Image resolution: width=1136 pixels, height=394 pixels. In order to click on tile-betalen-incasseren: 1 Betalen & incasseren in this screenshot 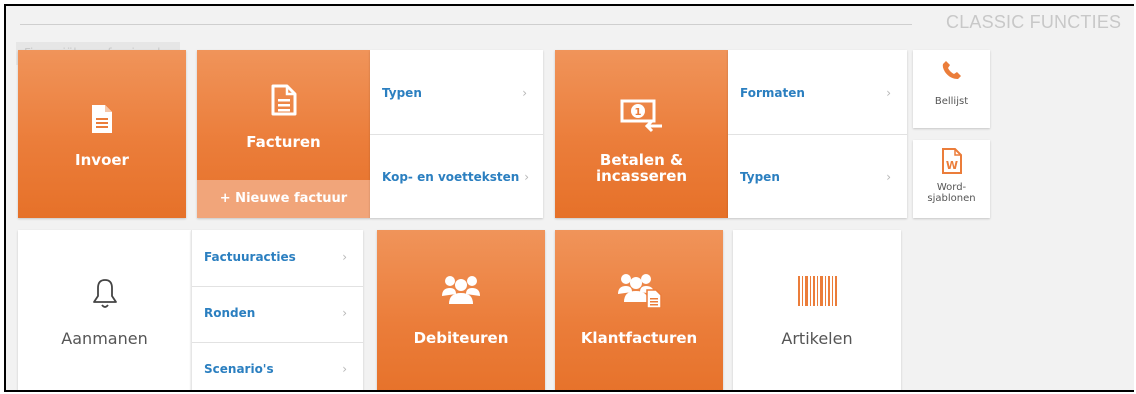, I will do `click(641, 134)`.